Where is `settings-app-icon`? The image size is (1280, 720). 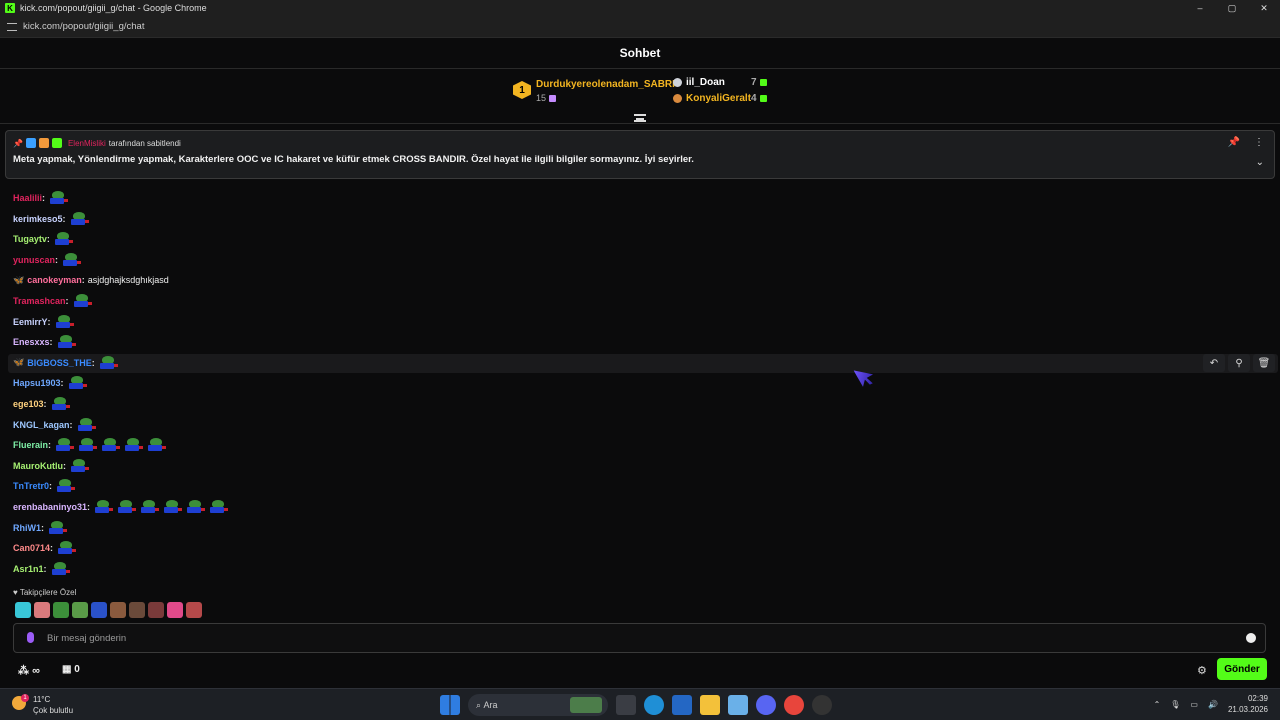 settings-app-icon is located at coordinates (738, 705).